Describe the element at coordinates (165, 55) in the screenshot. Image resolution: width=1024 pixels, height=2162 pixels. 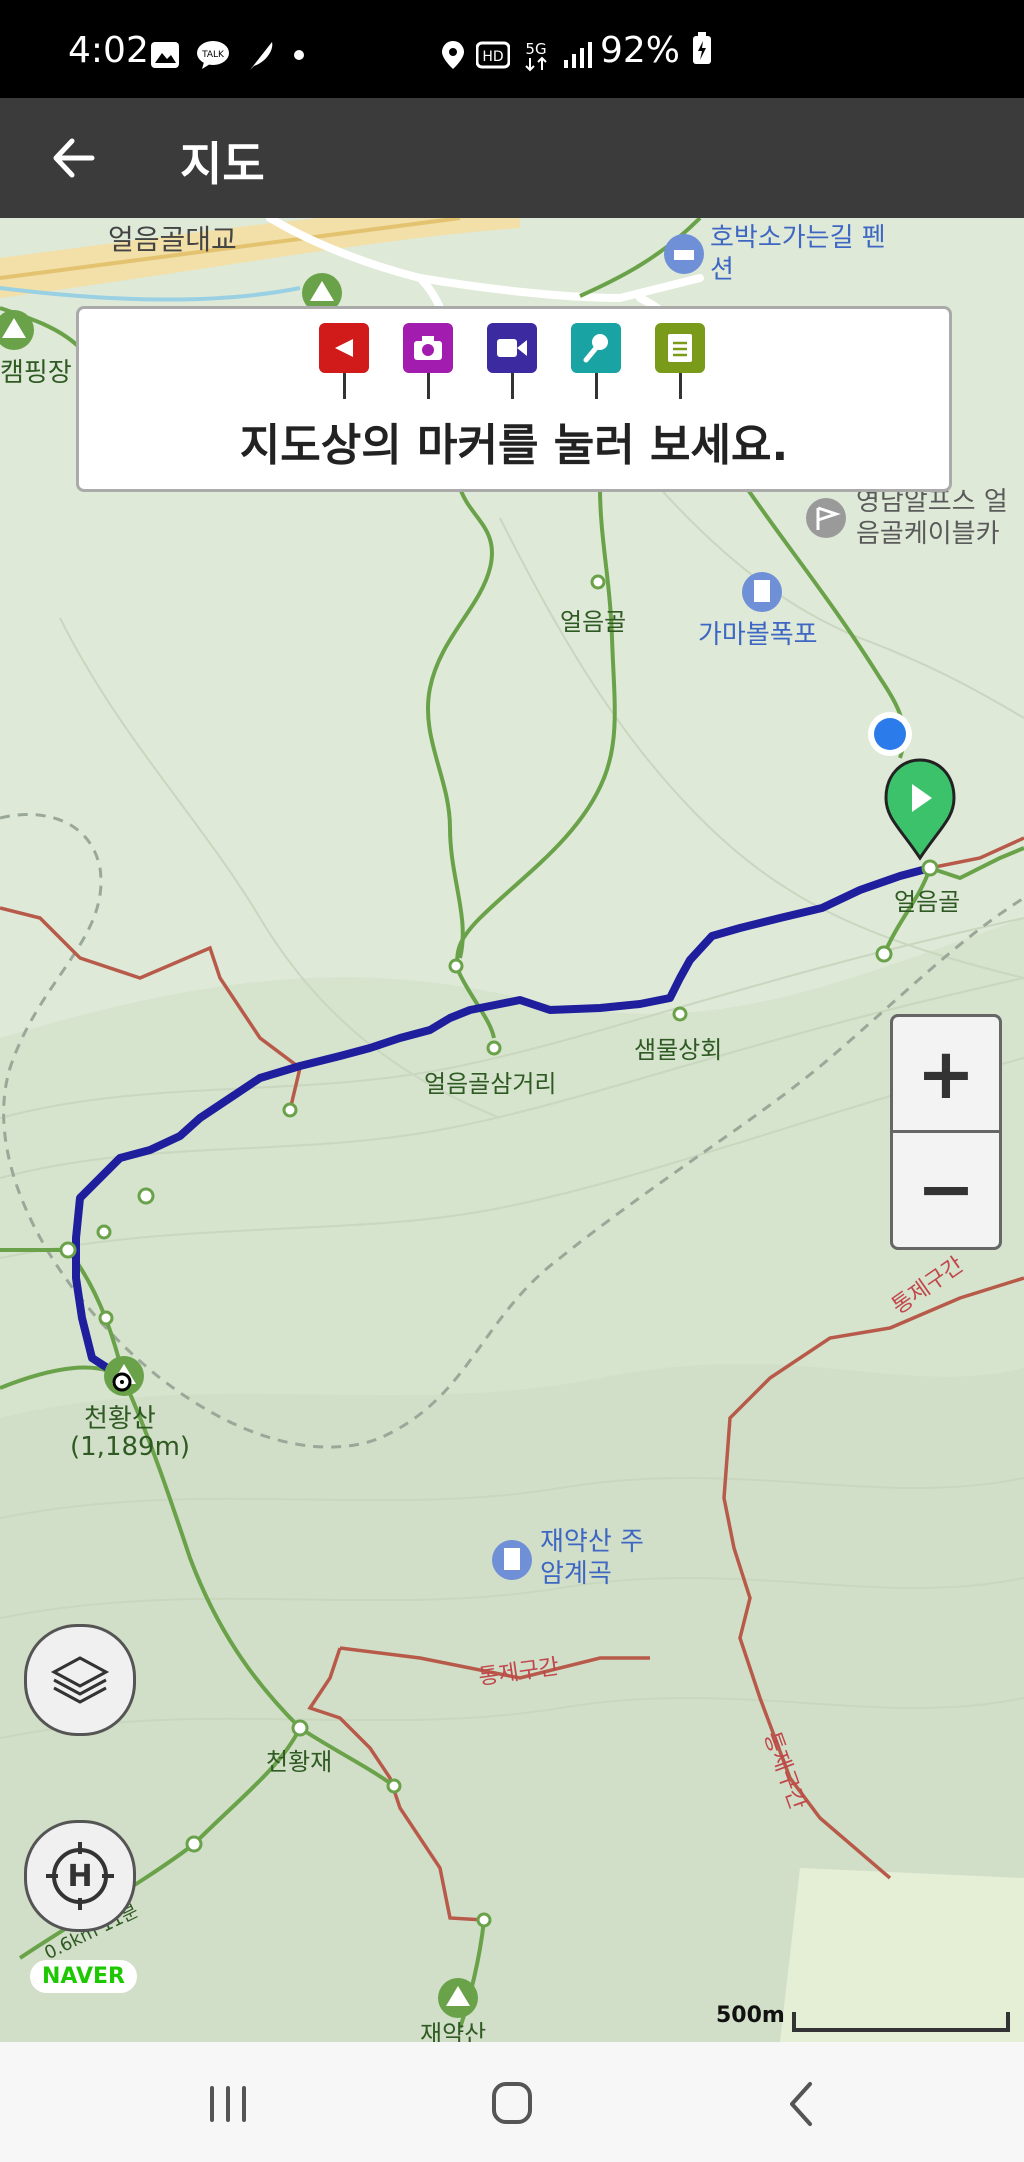
I see `gallery-icon` at that location.